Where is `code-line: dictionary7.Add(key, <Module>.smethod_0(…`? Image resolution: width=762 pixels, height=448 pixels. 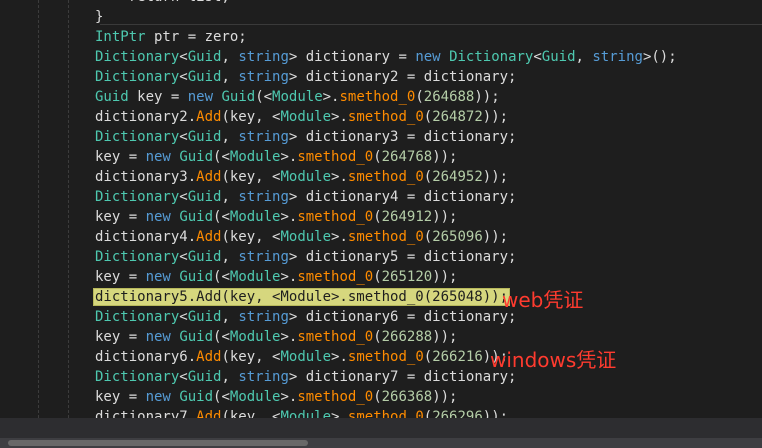 code-line: dictionary7.Add(key, <Module>.smethod_0(… is located at coordinates (386, 412).